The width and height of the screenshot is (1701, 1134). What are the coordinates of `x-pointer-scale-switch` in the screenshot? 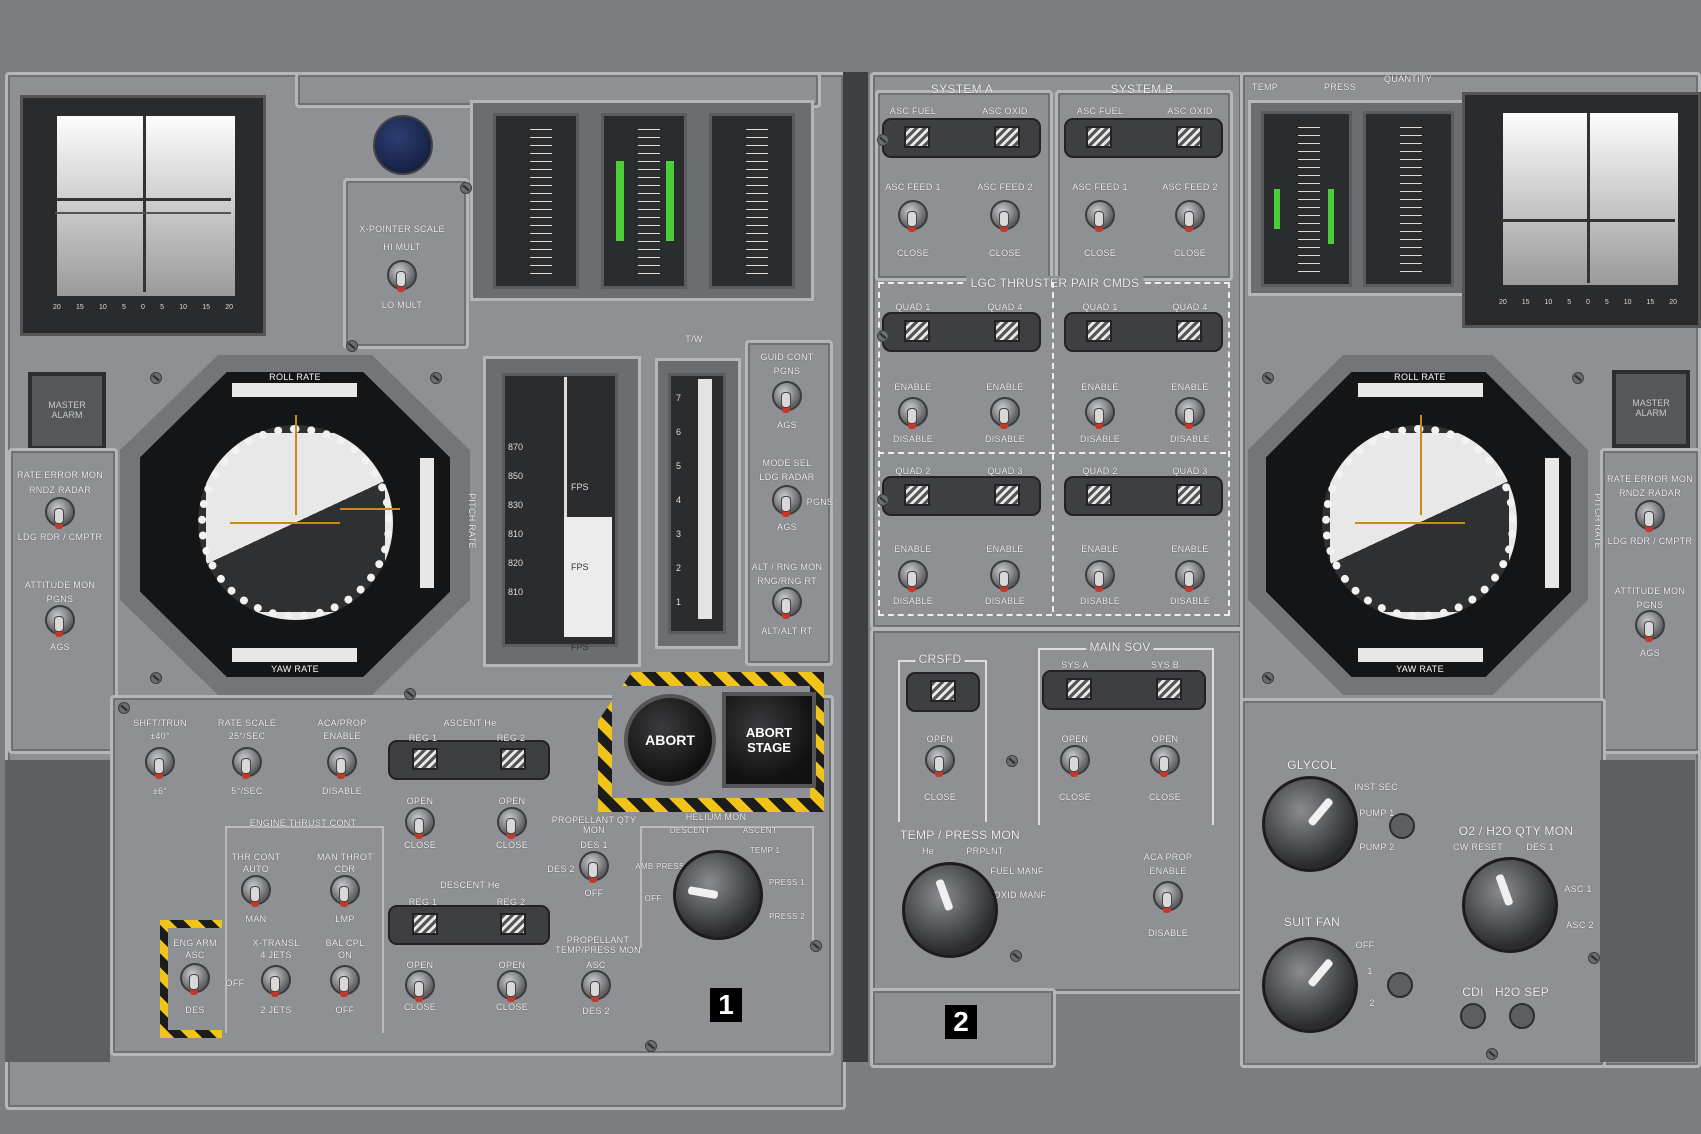 It's located at (402, 275).